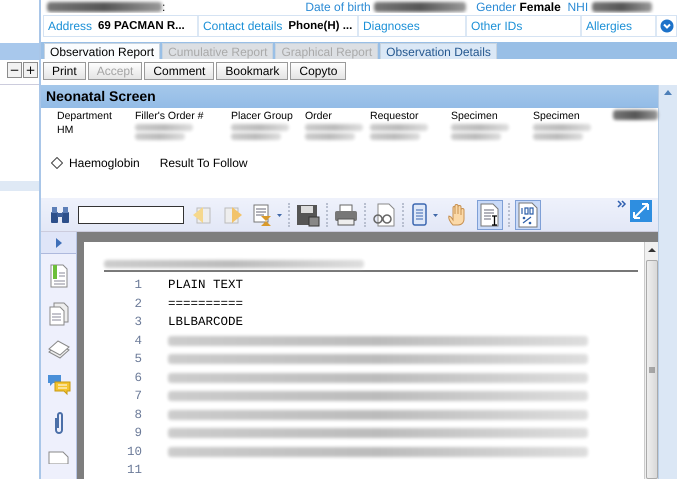  Describe the element at coordinates (179, 71) in the screenshot. I see `action-button: Comment` at that location.